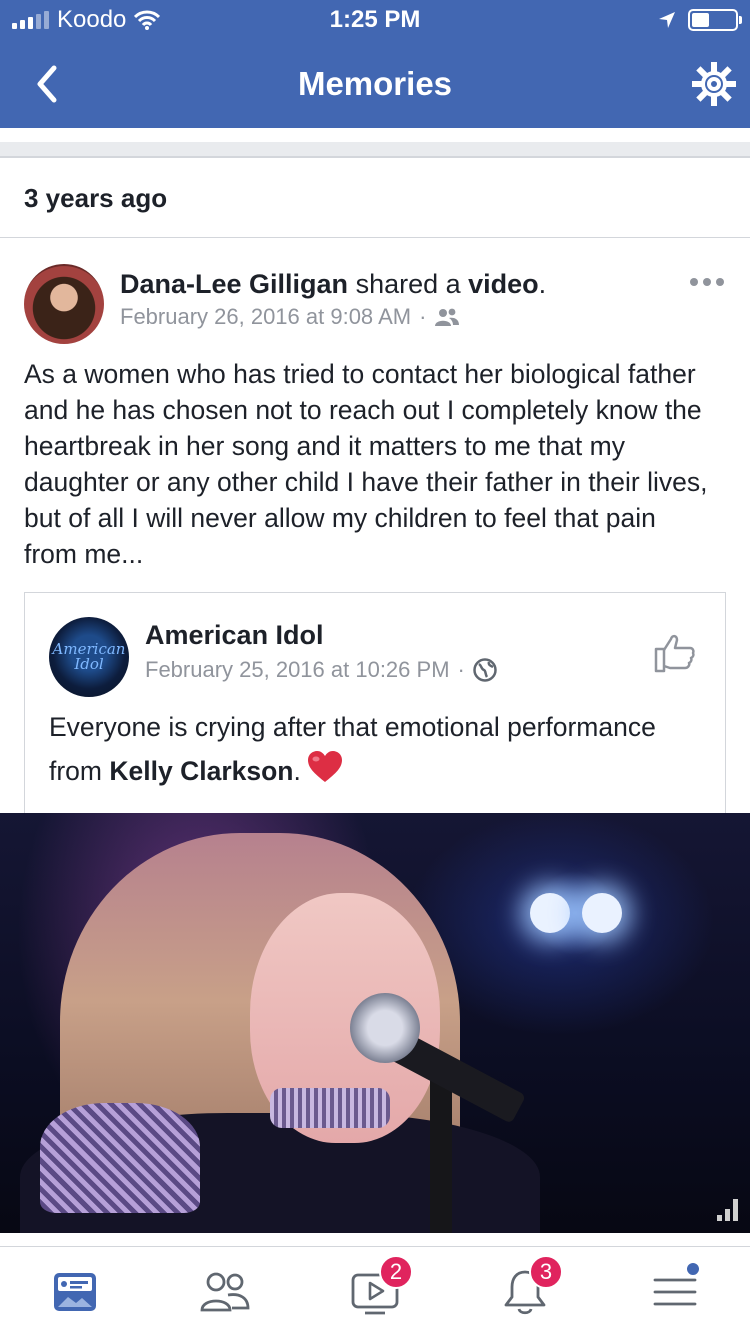 This screenshot has height=1334, width=750. I want to click on status-bar: Koodo 1:25 PM, so click(375, 20).